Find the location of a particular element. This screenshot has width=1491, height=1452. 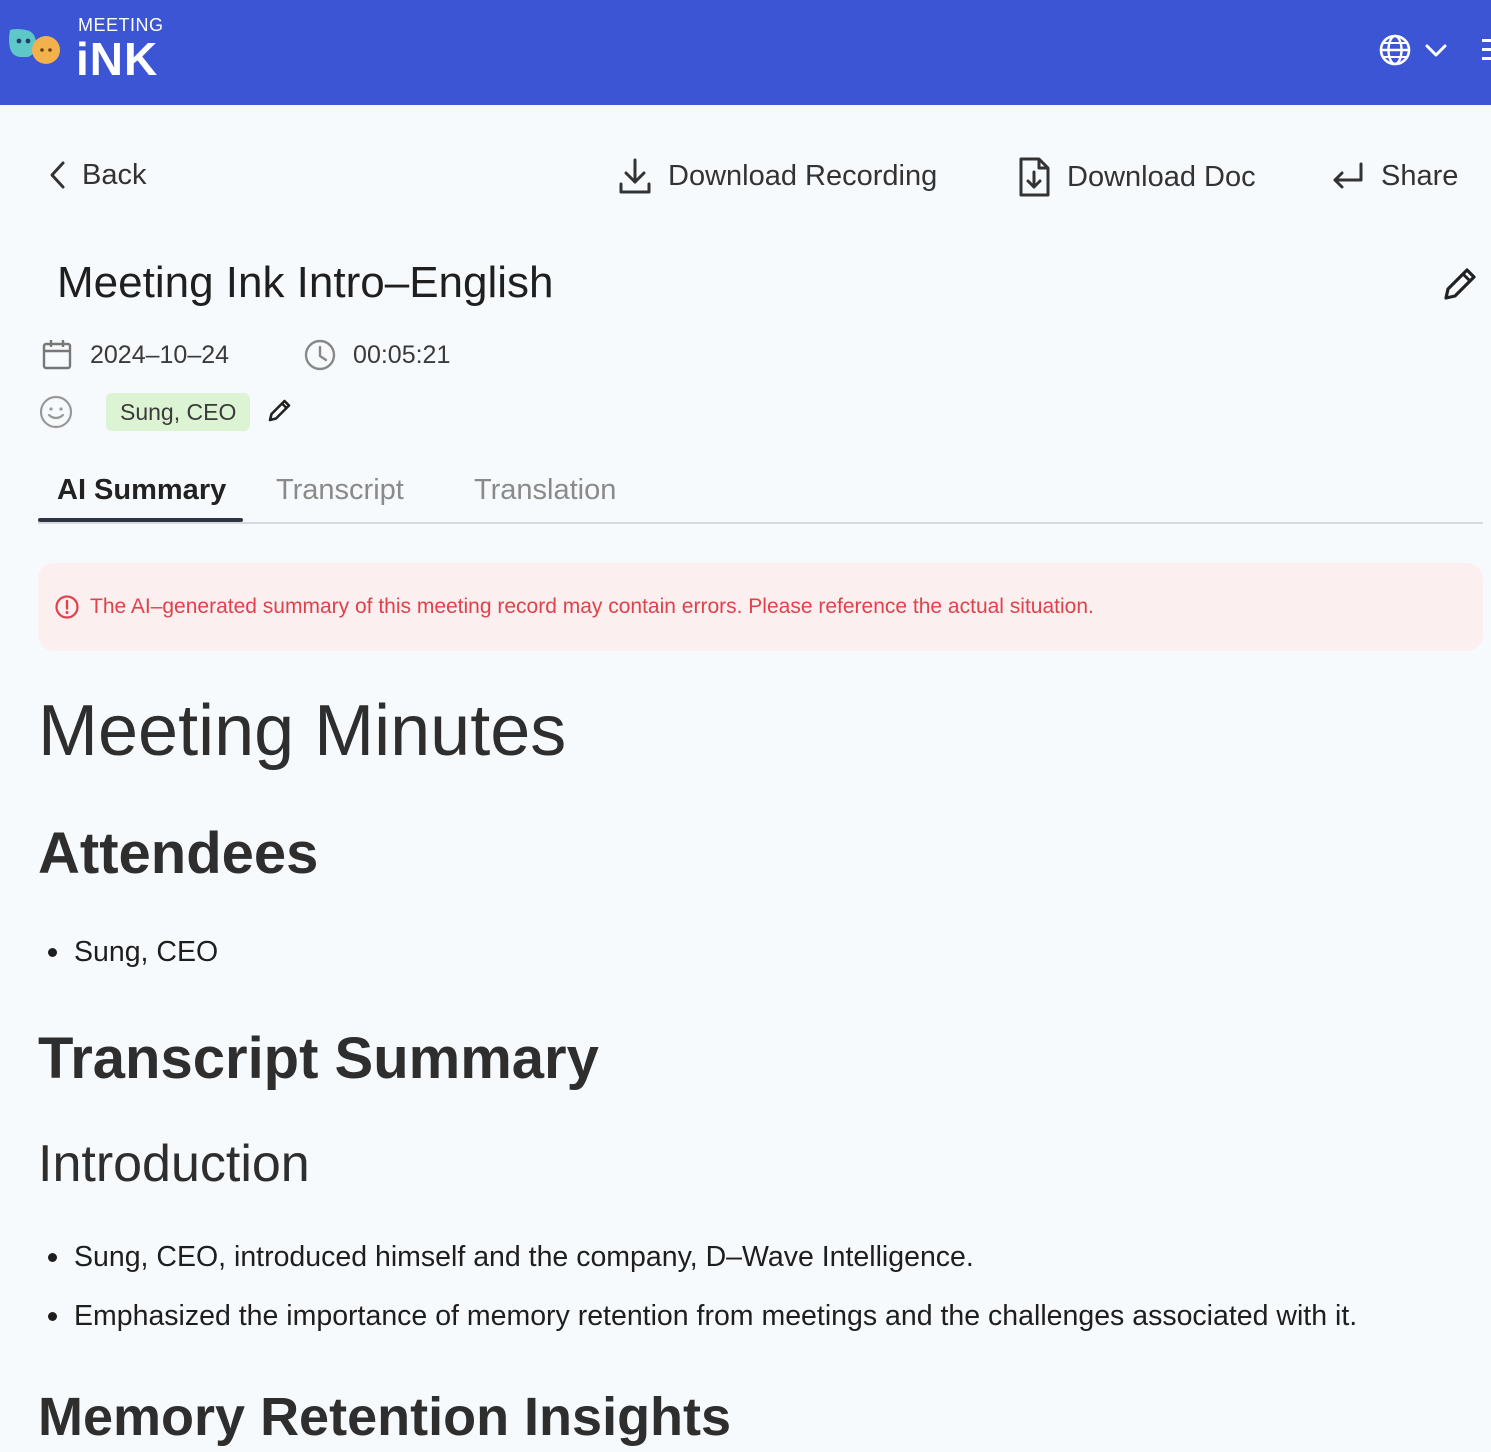

mascot-icon is located at coordinates (34, 46).